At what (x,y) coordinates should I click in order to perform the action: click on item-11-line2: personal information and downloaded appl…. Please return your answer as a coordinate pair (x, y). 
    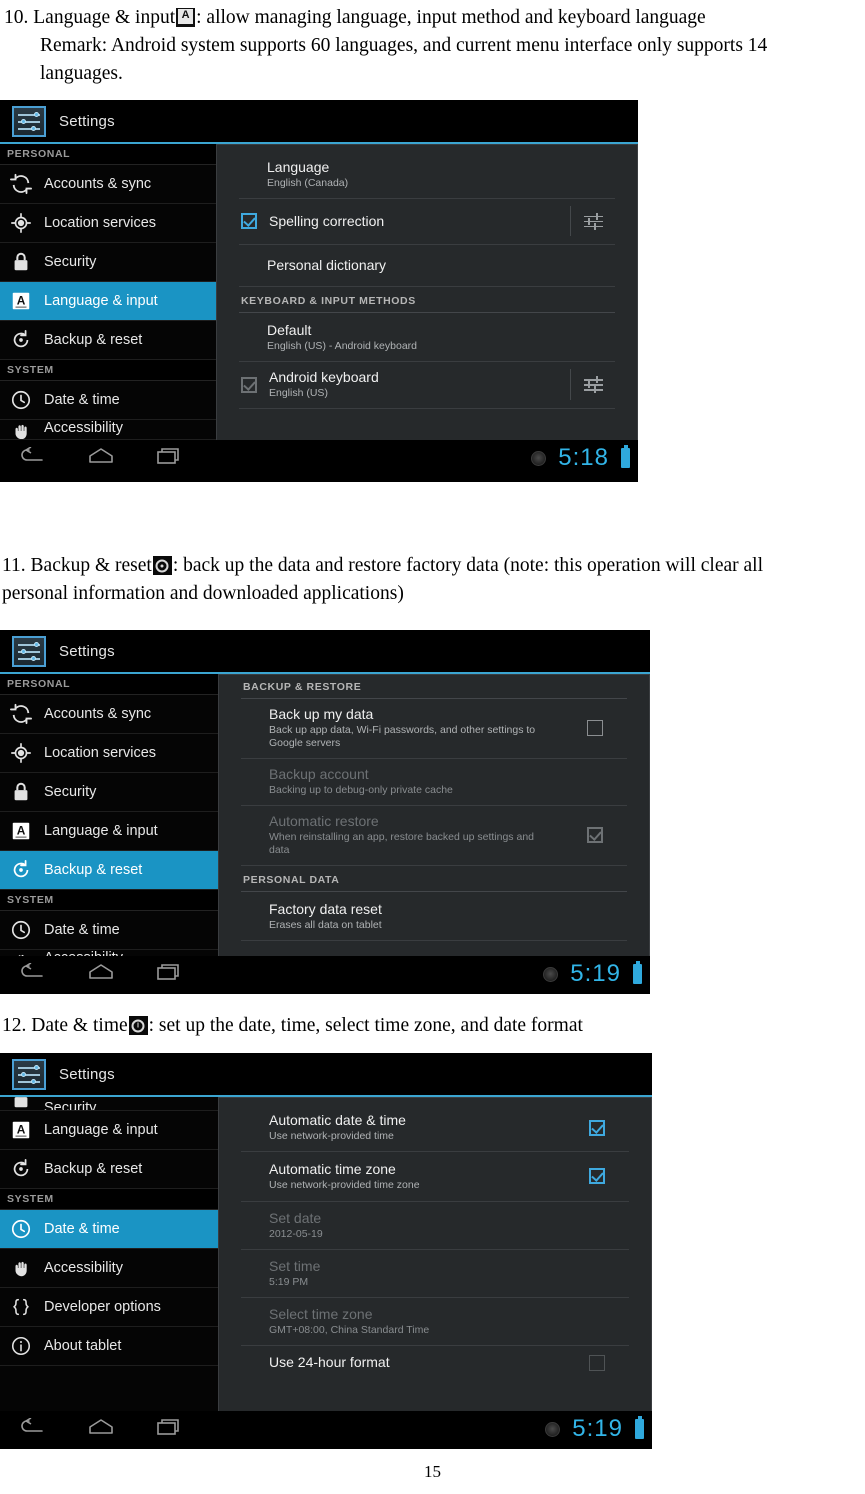
    Looking at the image, I should click on (203, 593).